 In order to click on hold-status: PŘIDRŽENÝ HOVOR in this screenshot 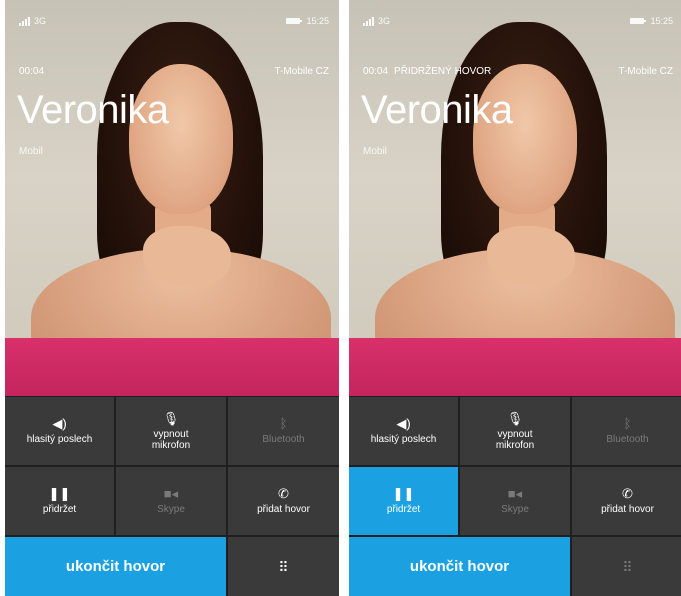, I will do `click(443, 71)`.